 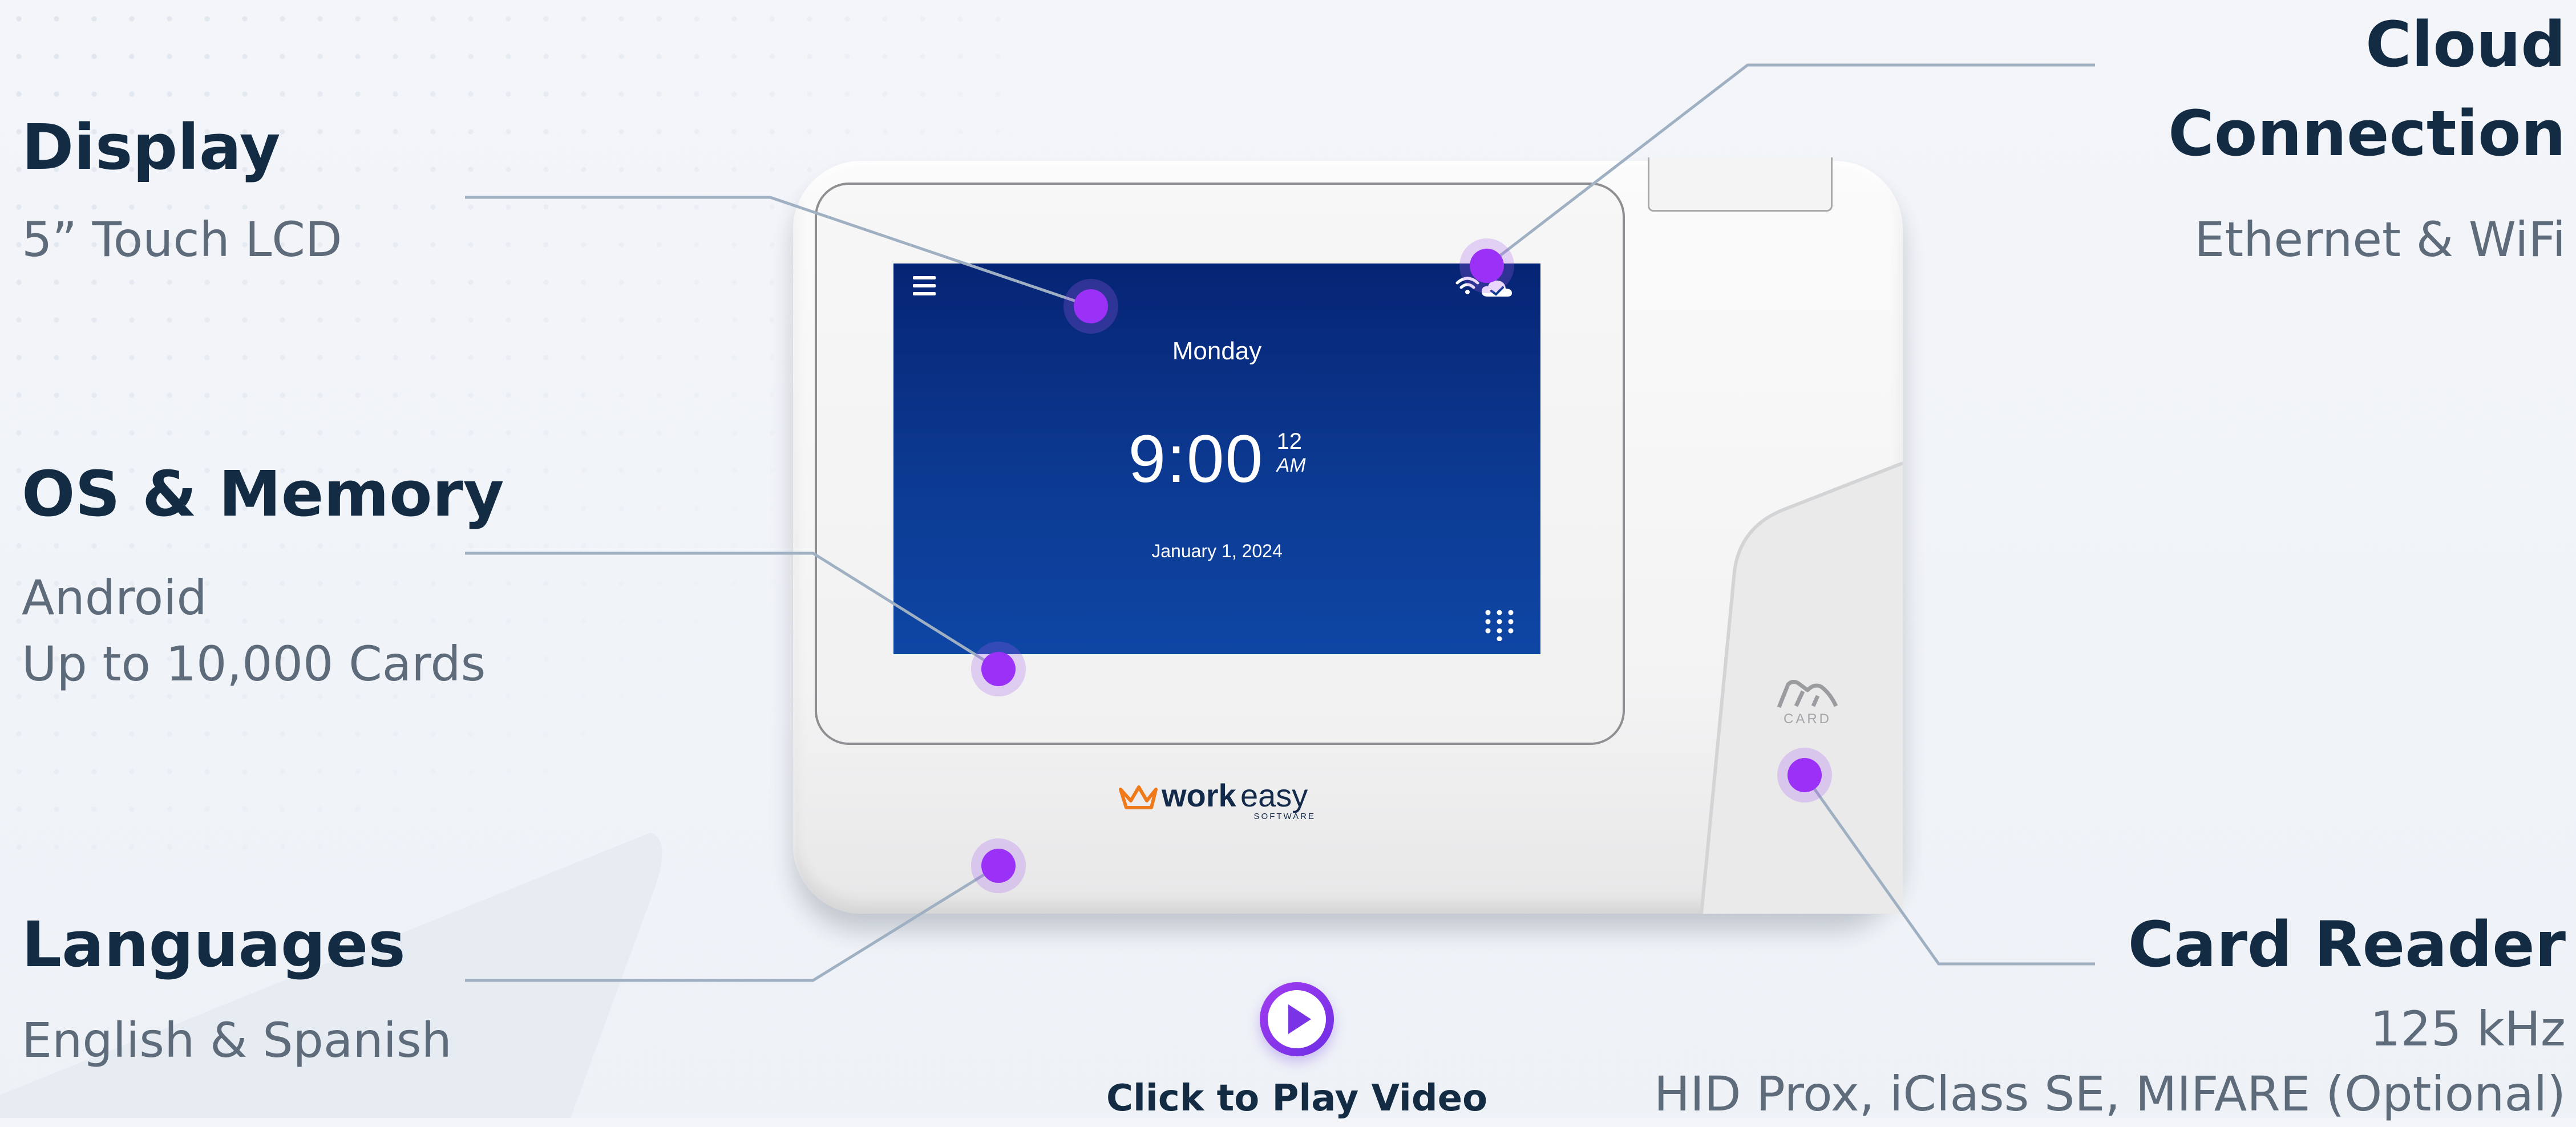 I want to click on languages-hotspot, so click(x=999, y=865).